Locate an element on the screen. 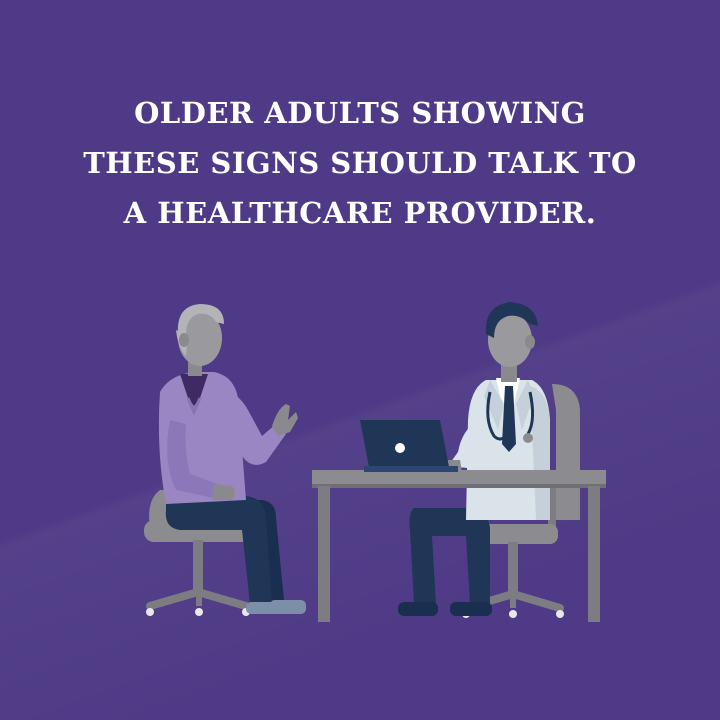 This screenshot has width=720, height=720. laptop-logo-icon is located at coordinates (400, 448).